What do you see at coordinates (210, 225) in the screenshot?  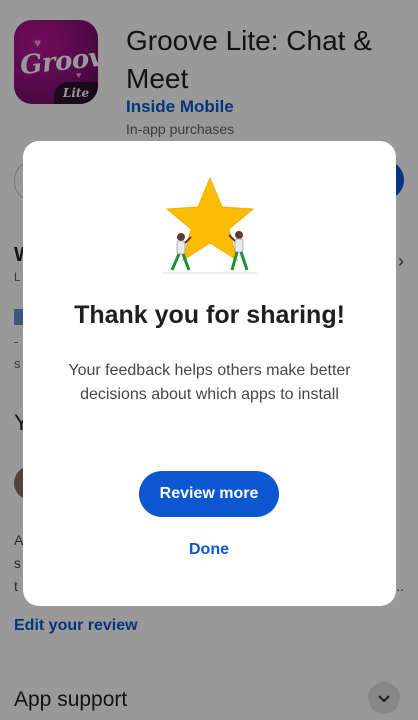 I see `star-with-people-icon` at bounding box center [210, 225].